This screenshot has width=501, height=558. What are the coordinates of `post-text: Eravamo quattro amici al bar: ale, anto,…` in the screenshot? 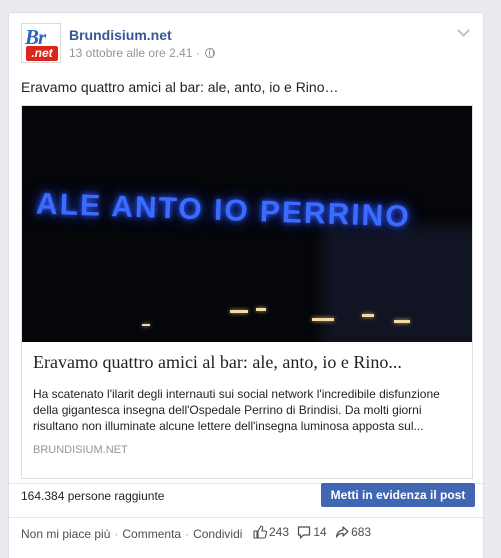 It's located at (180, 87).